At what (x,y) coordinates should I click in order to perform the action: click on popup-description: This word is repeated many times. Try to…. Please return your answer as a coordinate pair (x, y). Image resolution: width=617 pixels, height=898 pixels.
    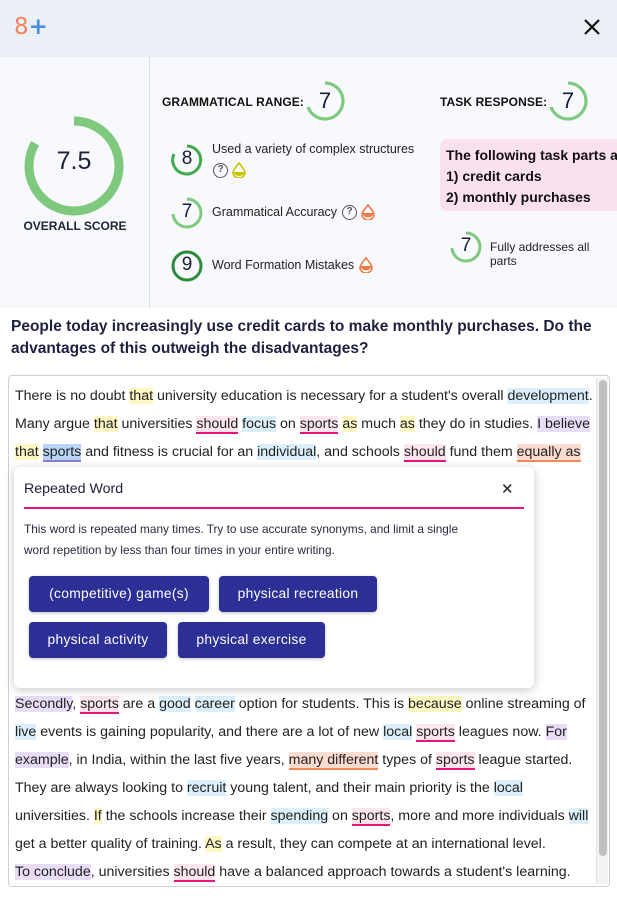
    Looking at the image, I should click on (274, 540).